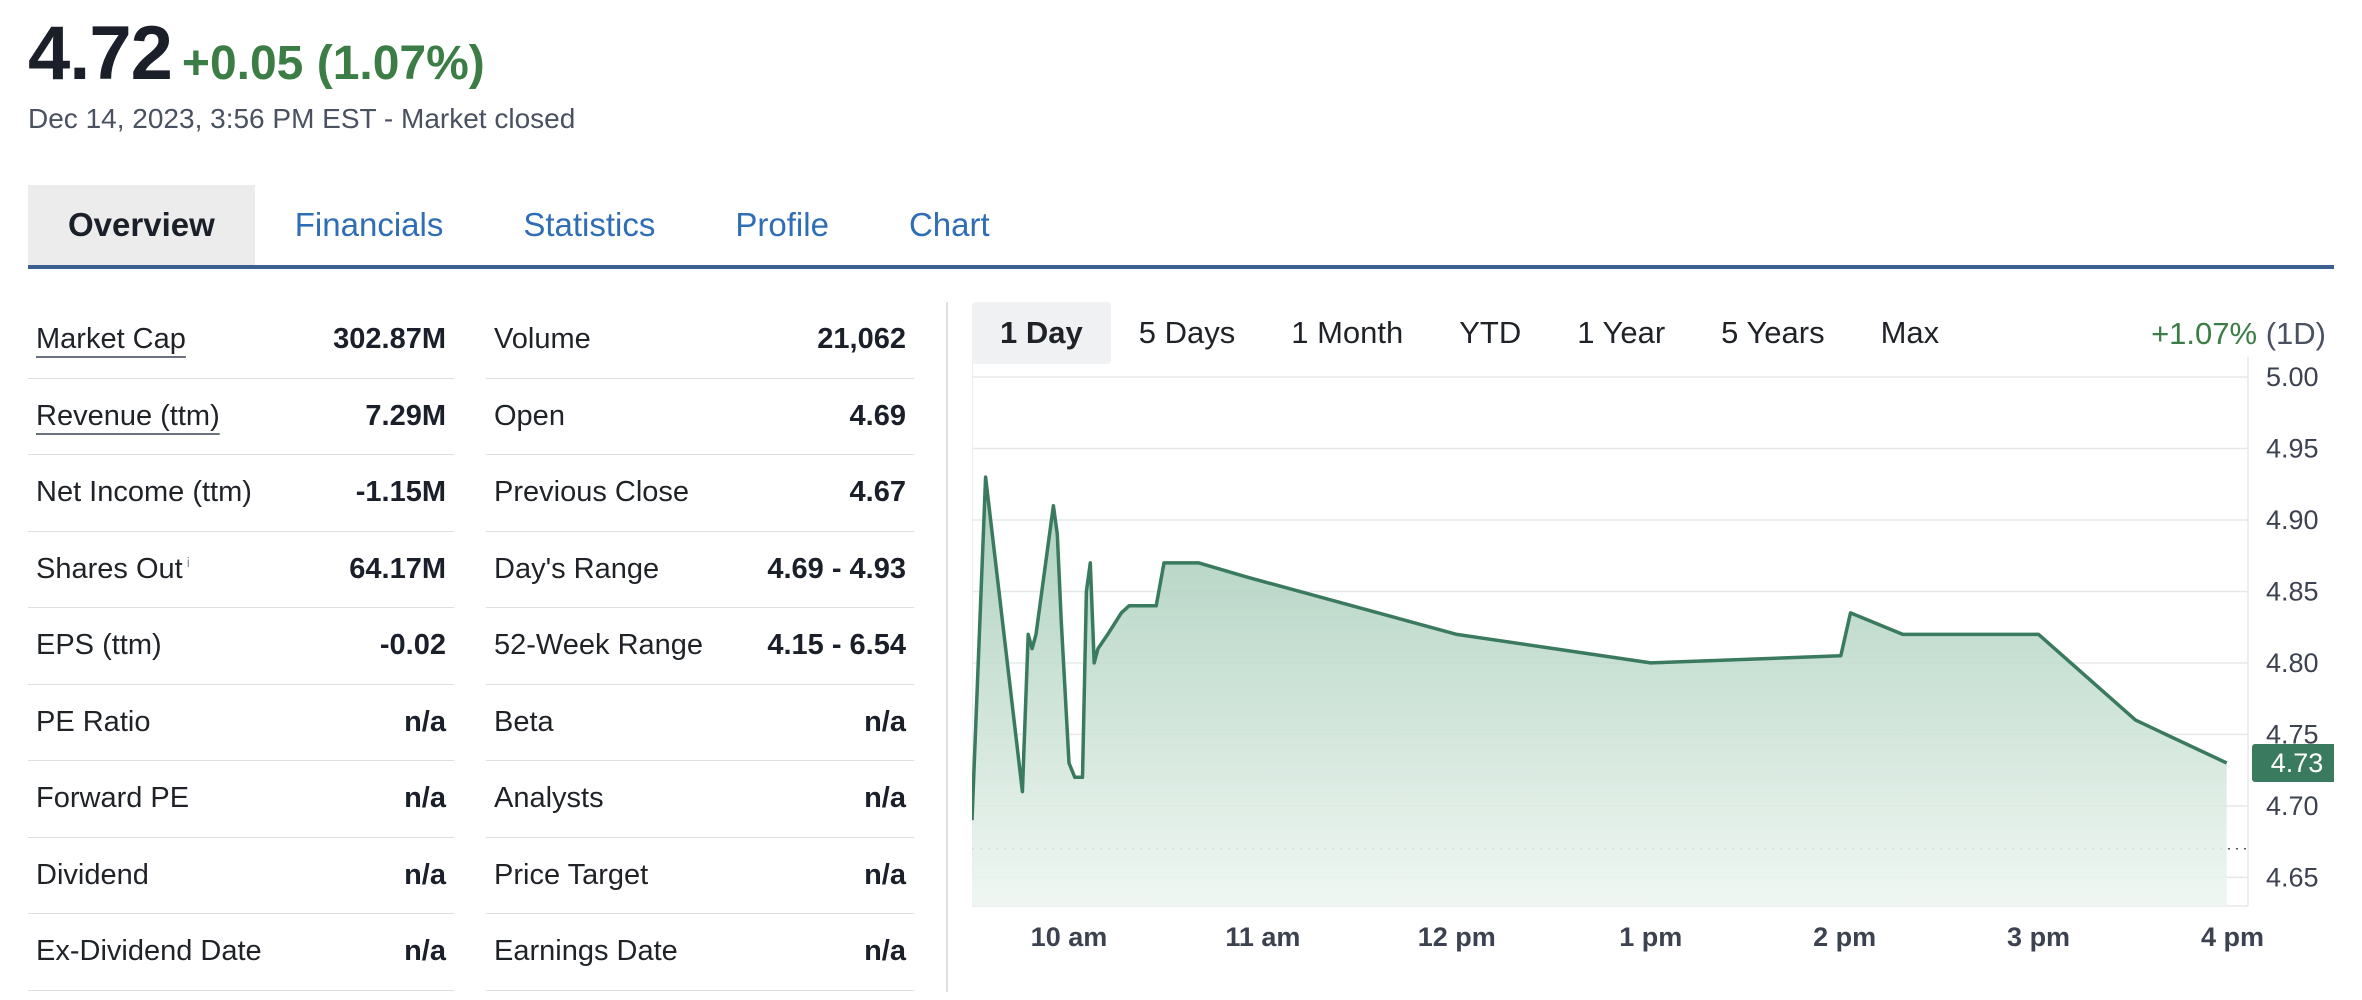 This screenshot has width=2362, height=1000. I want to click on stat-value: 4.69, so click(877, 415).